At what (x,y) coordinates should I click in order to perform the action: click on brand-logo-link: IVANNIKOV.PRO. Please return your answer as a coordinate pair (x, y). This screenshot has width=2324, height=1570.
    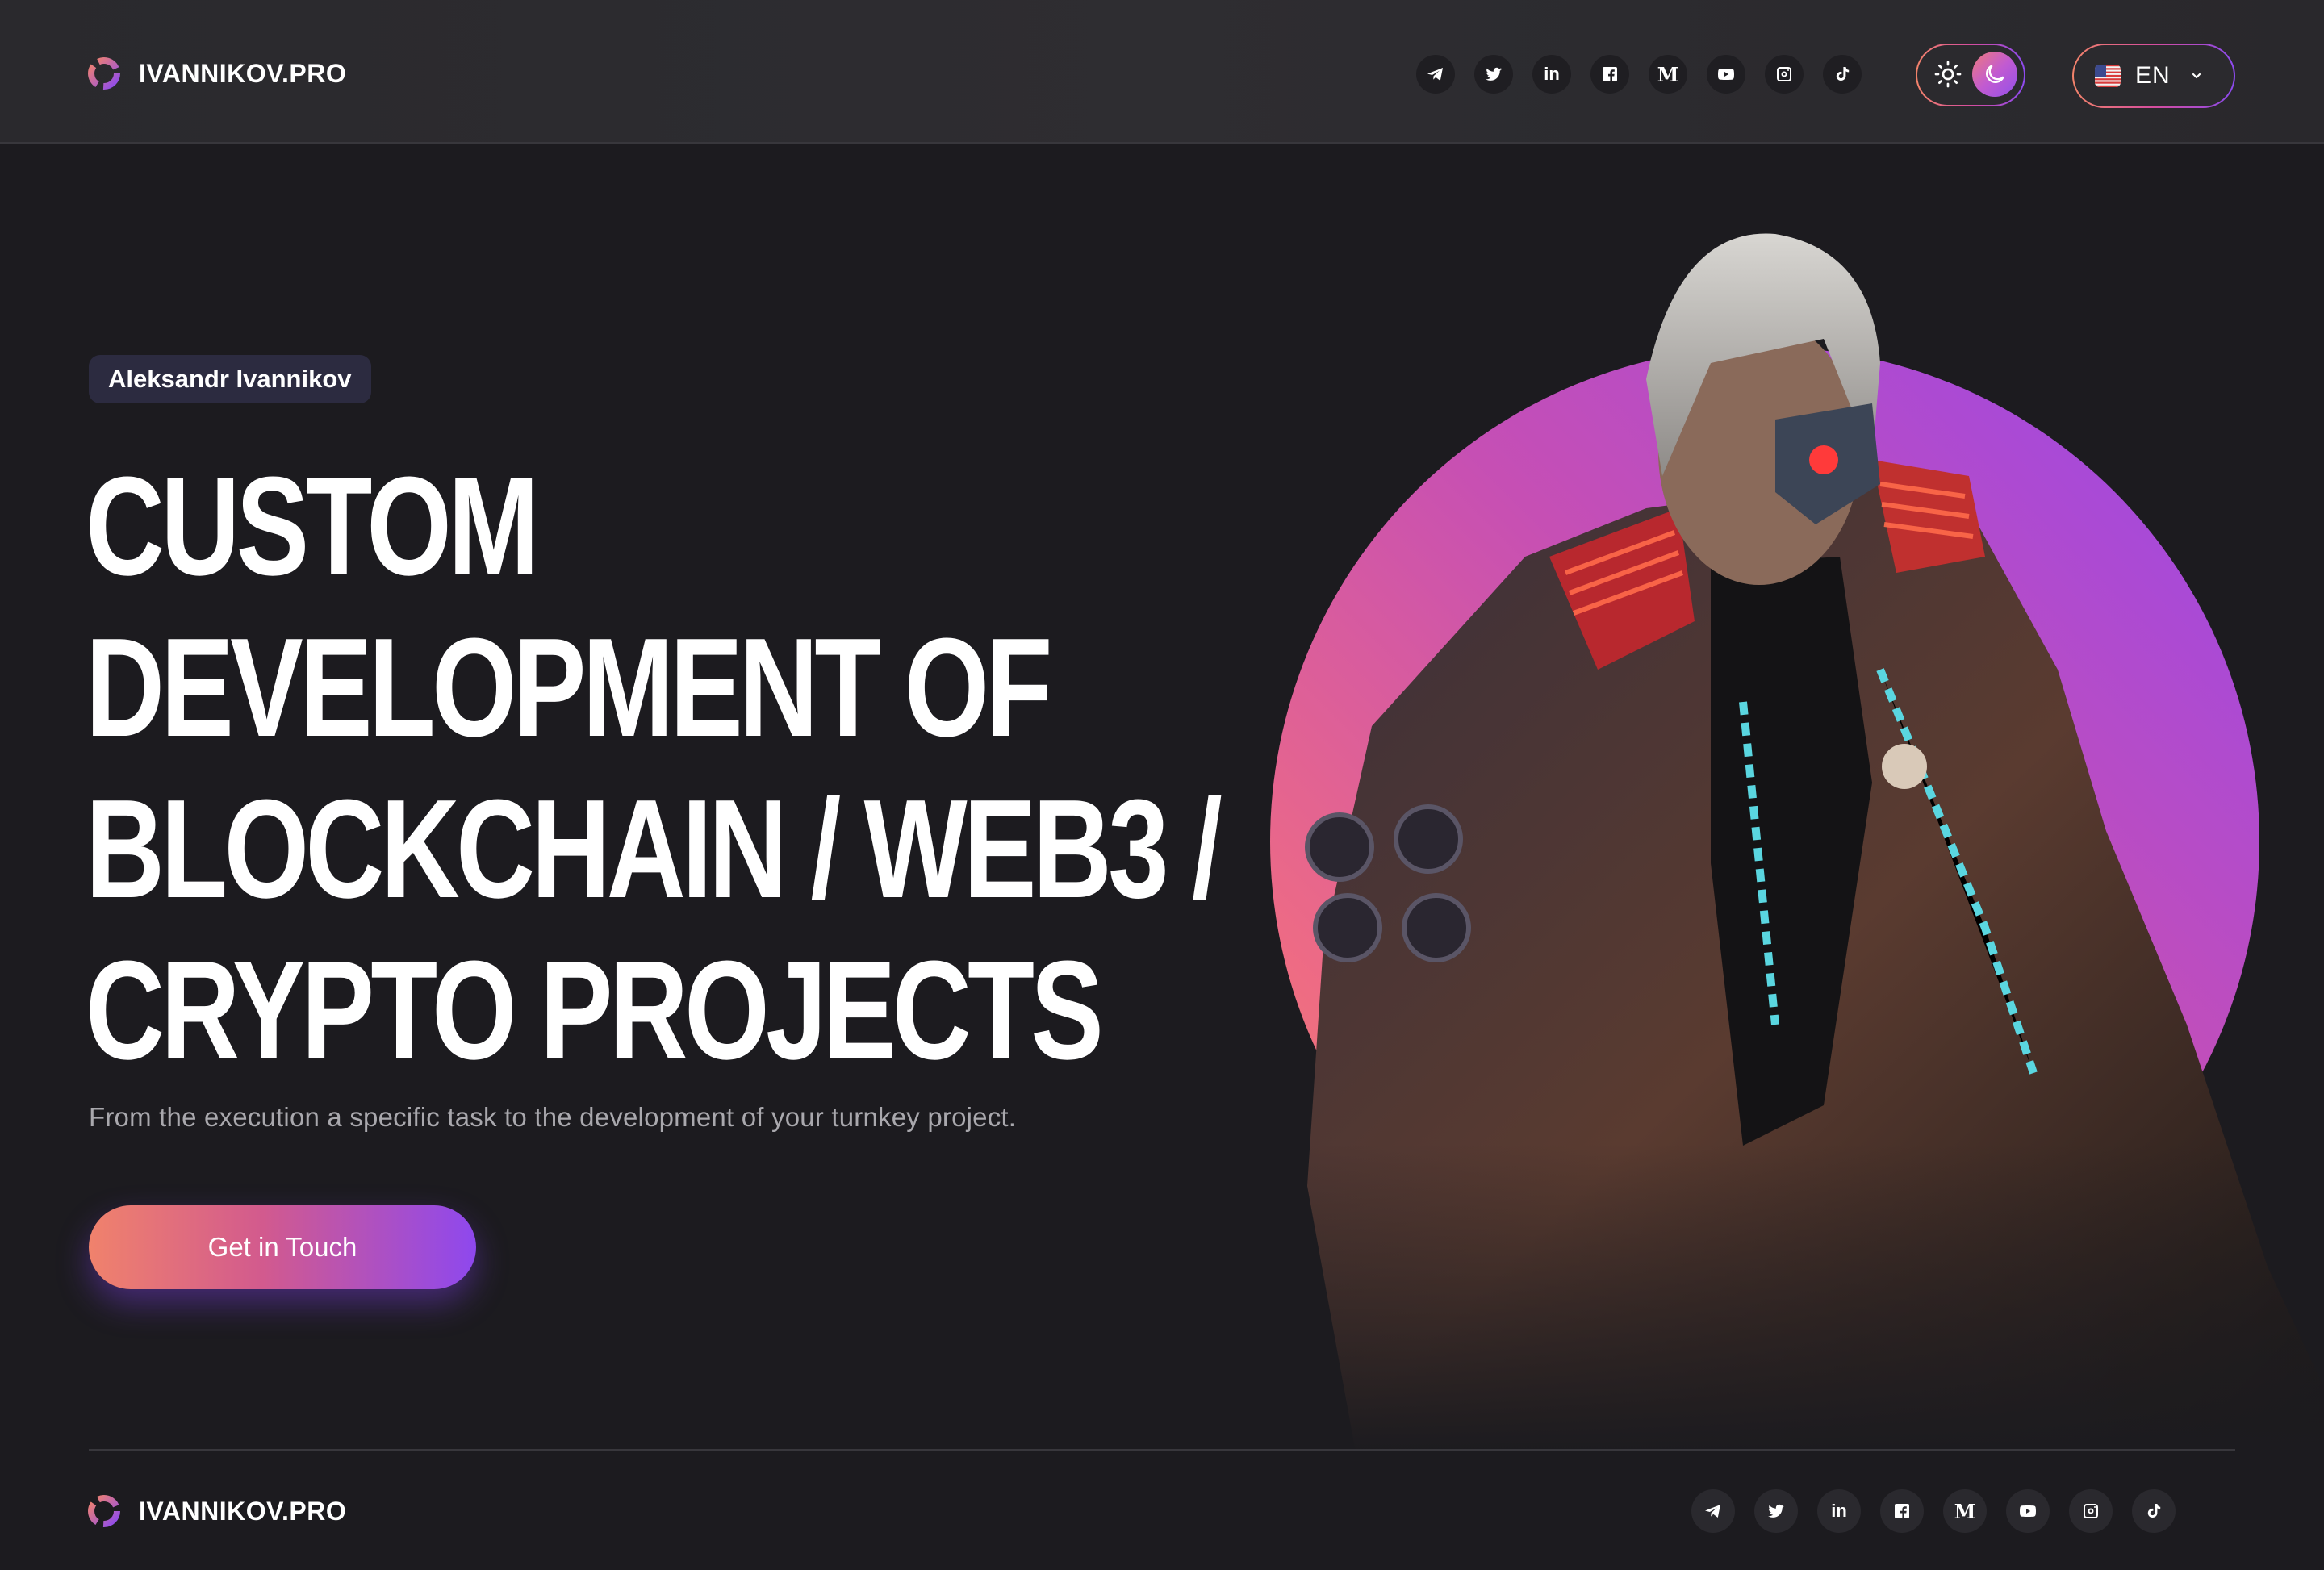
    Looking at the image, I should click on (217, 73).